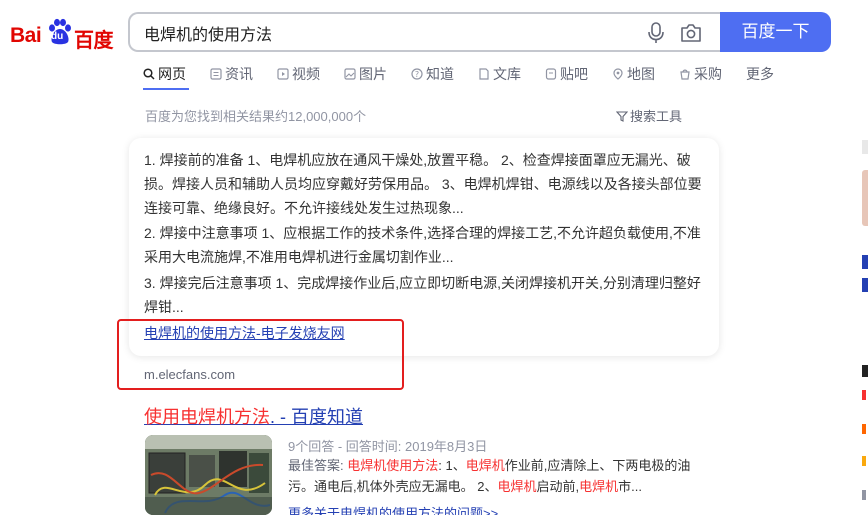  I want to click on tab-video: 视频, so click(298, 74).